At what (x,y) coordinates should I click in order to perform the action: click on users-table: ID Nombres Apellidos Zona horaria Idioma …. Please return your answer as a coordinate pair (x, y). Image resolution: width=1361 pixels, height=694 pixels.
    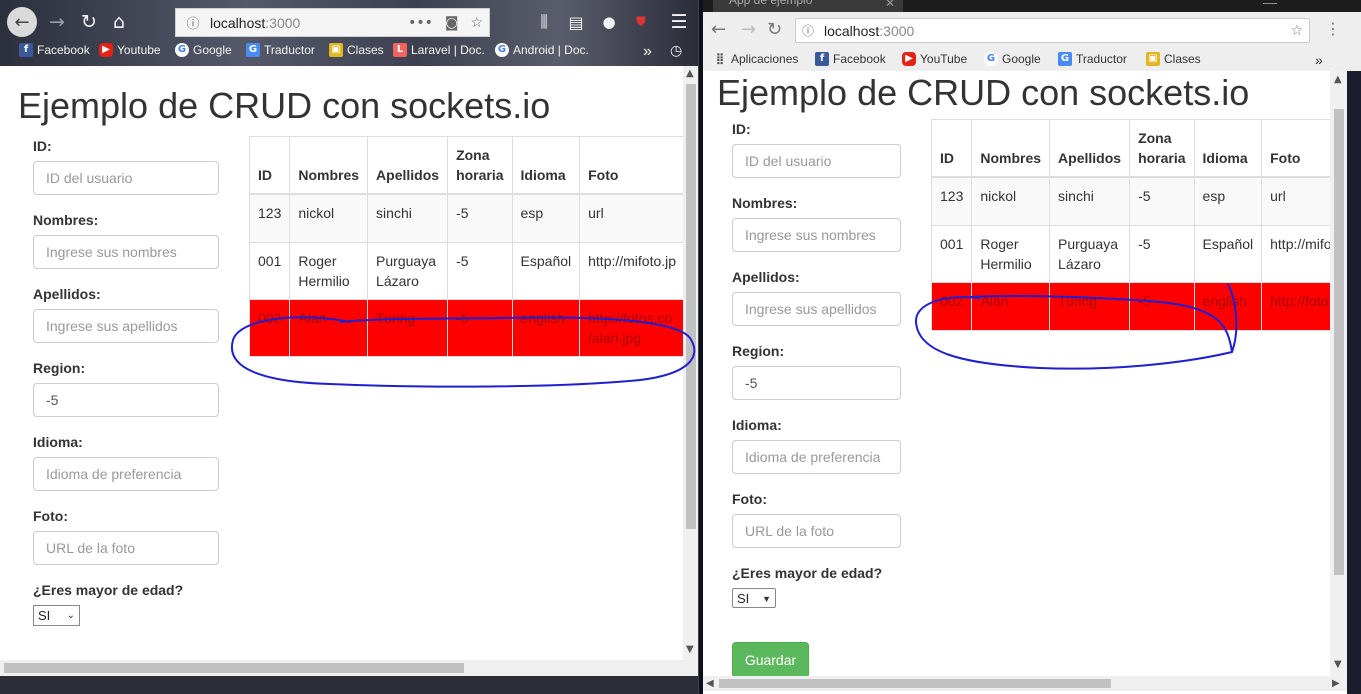
    Looking at the image, I should click on (1130, 225).